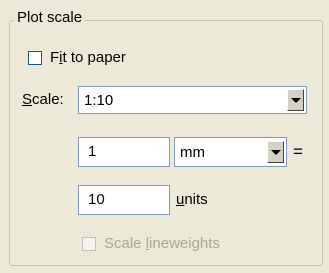 The height and width of the screenshot is (273, 329). Describe the element at coordinates (162, 243) in the screenshot. I see `scale-lineweights-label: Scale lineweights` at that location.